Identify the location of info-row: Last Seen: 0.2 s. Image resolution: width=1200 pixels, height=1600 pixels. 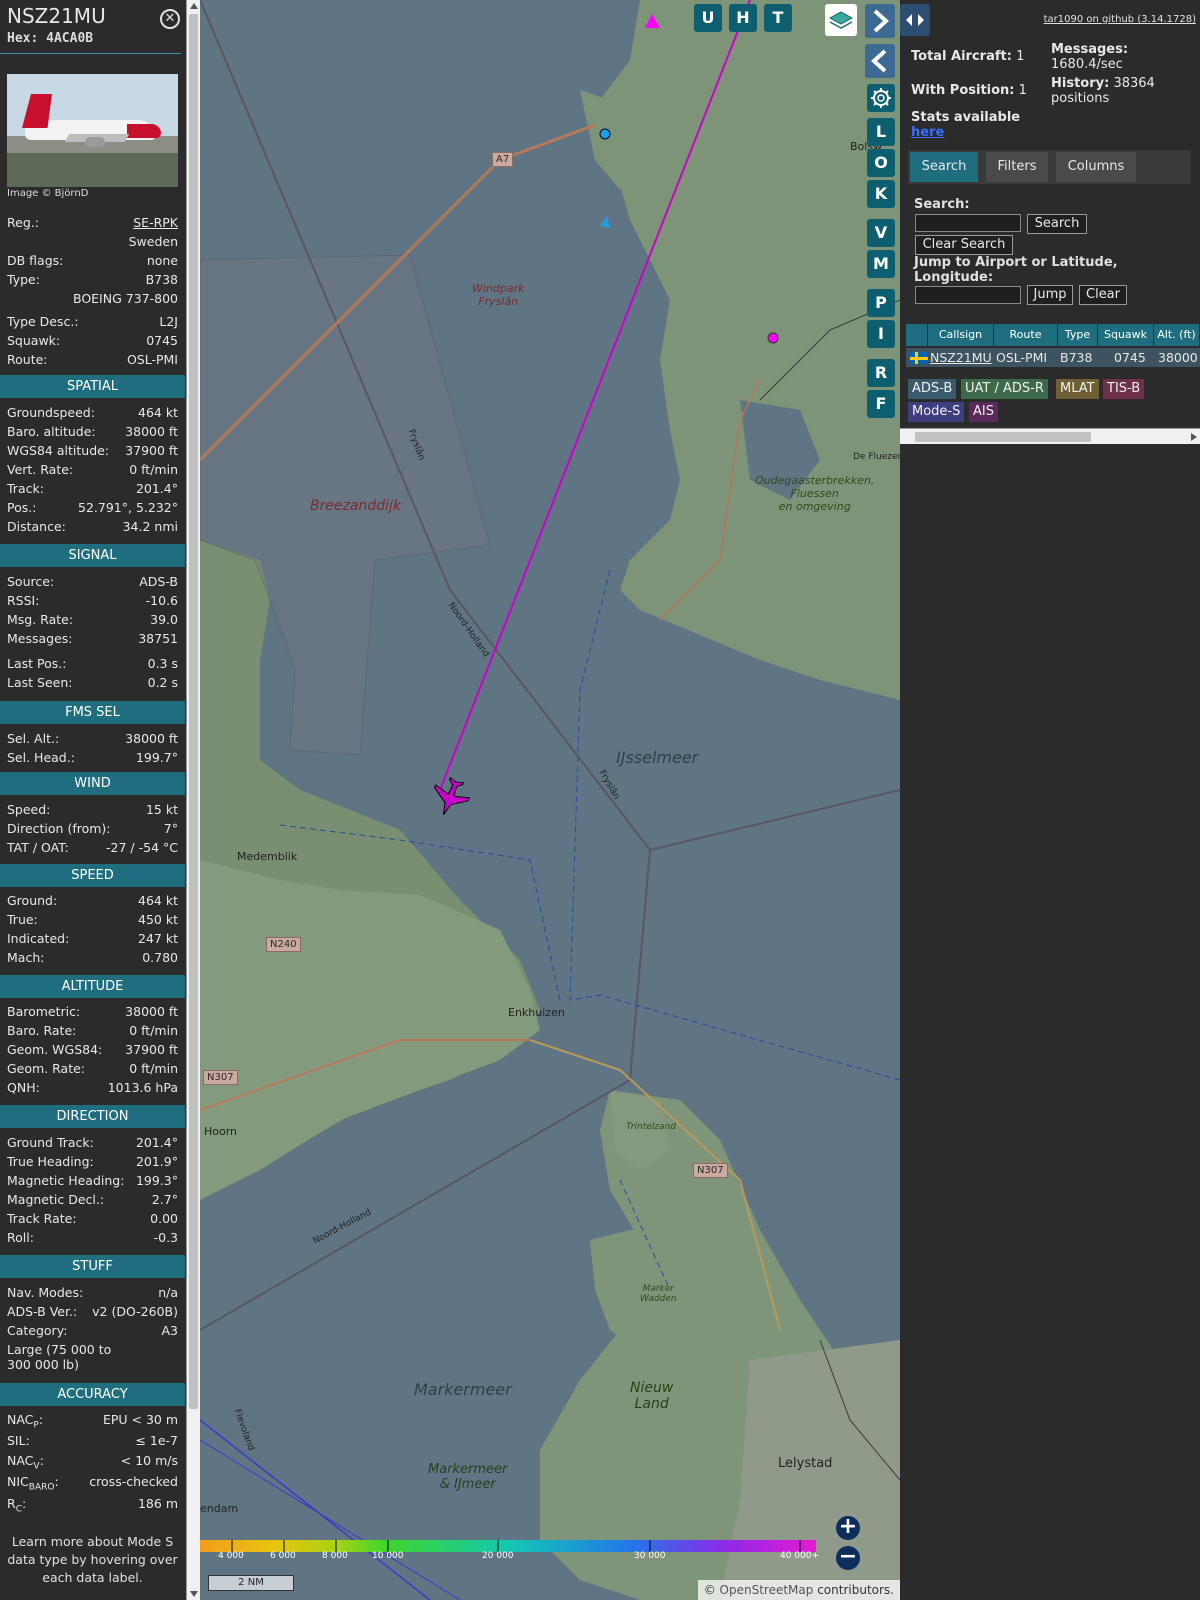
(92, 684).